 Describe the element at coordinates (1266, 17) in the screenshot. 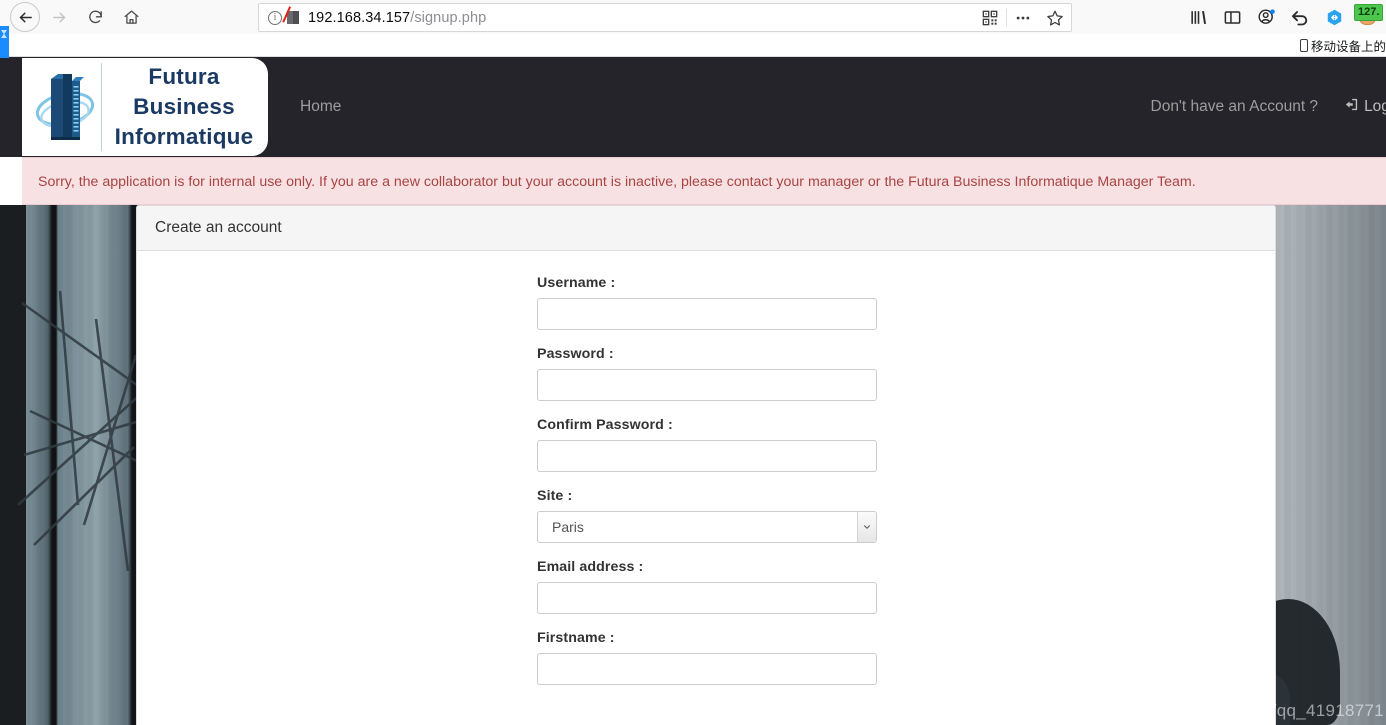

I see `account-avatar-icon` at that location.